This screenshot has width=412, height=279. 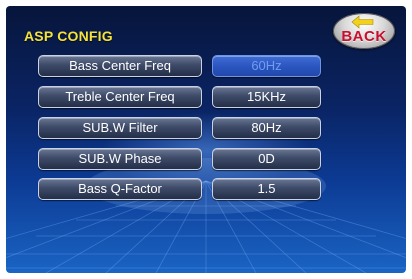 What do you see at coordinates (120, 66) in the screenshot?
I see `bass-center-freq-button: Bass Center Freq` at bounding box center [120, 66].